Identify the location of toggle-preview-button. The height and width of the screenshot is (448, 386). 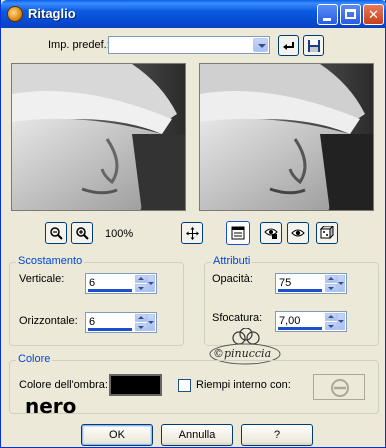
(238, 233).